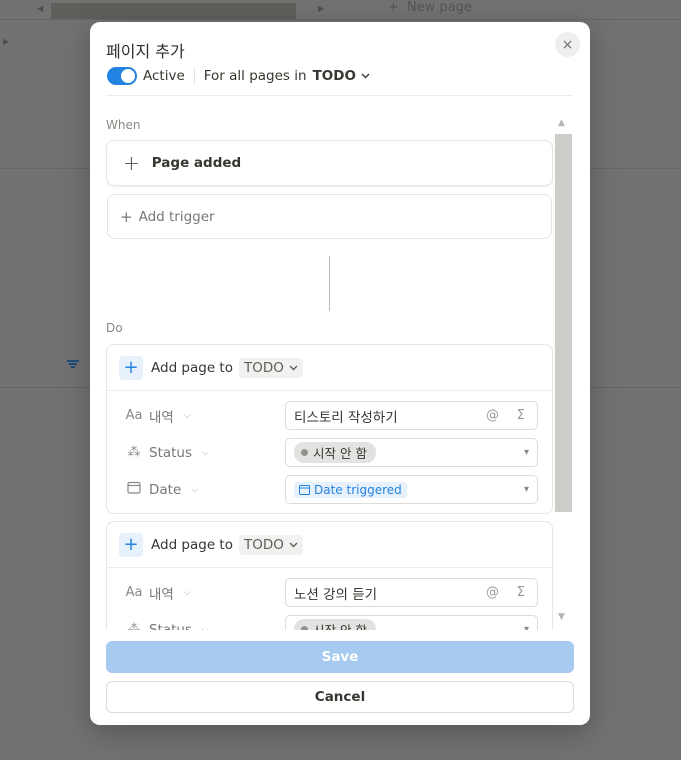 Image resolution: width=681 pixels, height=760 pixels. I want to click on scope-database-dropdown: TODO, so click(341, 76).